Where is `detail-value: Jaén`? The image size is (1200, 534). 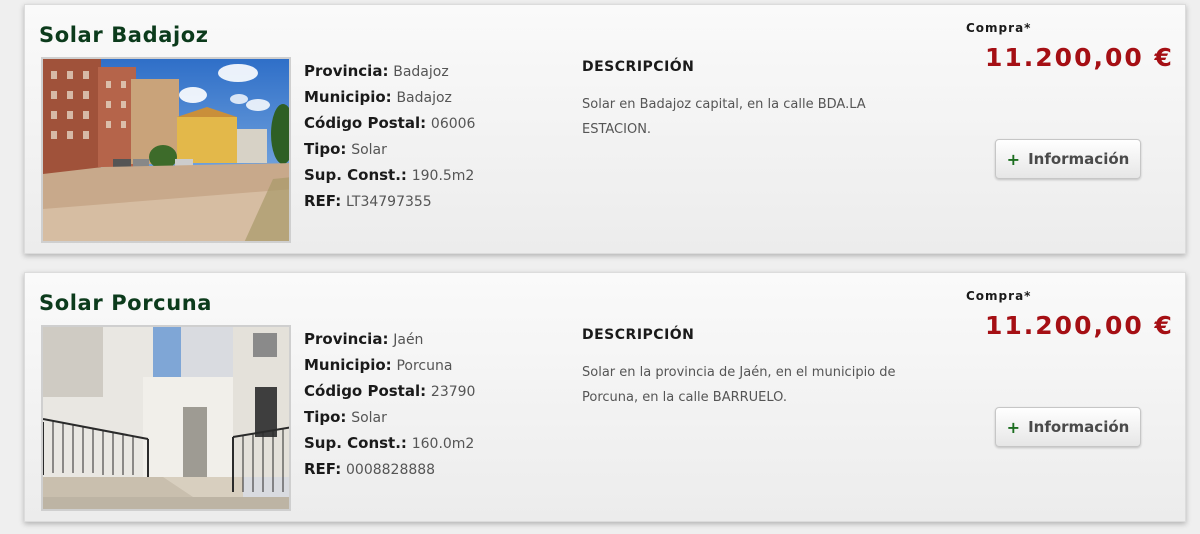 detail-value: Jaén is located at coordinates (408, 340).